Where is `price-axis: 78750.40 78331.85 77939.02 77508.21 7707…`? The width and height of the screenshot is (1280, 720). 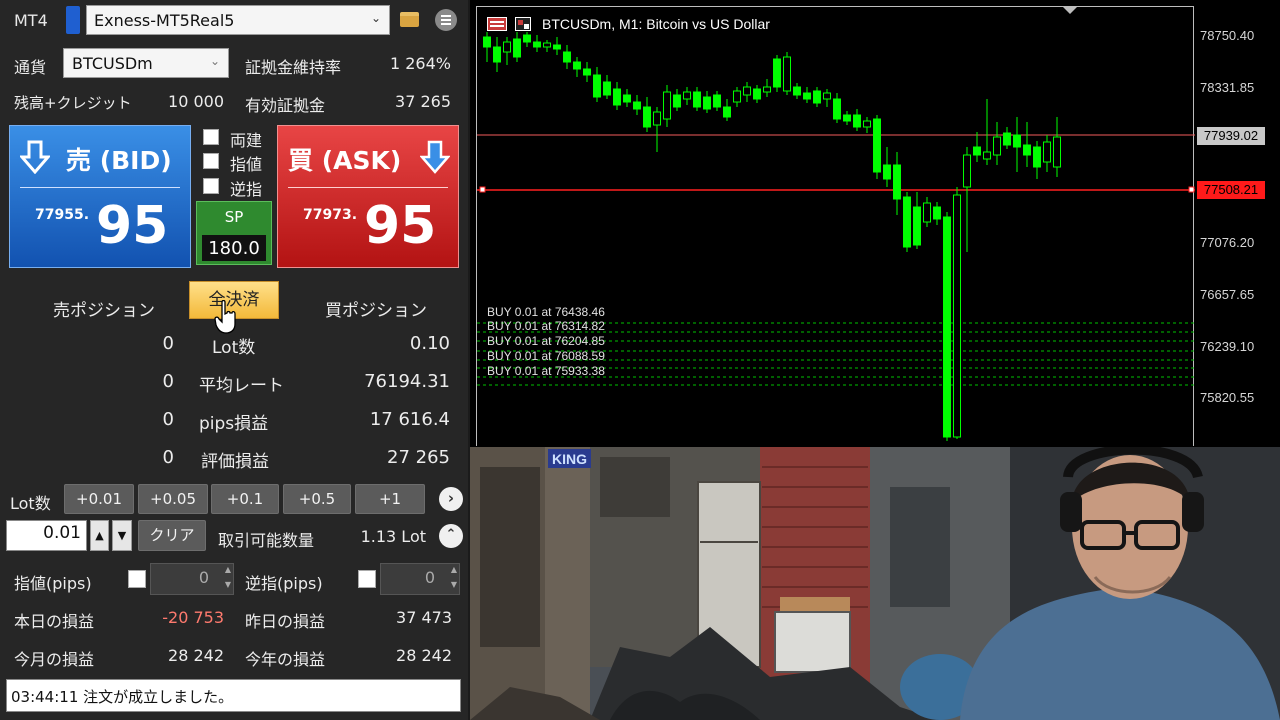 price-axis: 78750.40 78331.85 77939.02 77508.21 7707… is located at coordinates (1237, 226).